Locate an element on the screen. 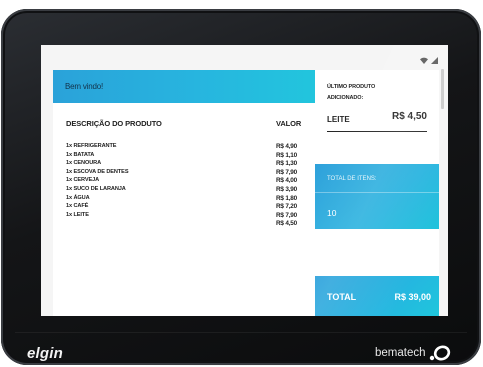  item-description: 1x ÁGUA is located at coordinates (78, 197).